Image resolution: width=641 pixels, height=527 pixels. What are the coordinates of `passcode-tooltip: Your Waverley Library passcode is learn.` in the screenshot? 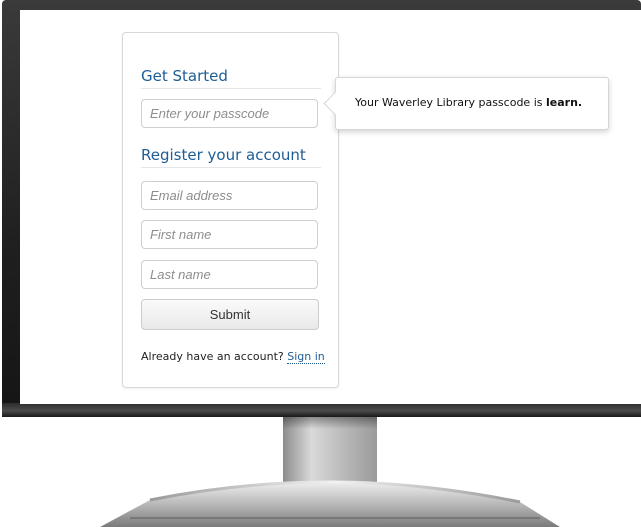 It's located at (466, 103).